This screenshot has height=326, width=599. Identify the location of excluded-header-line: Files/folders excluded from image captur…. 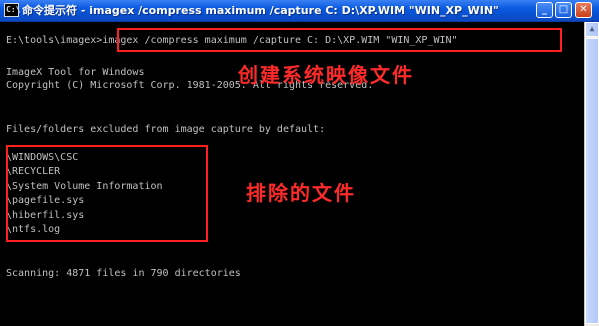
(166, 129).